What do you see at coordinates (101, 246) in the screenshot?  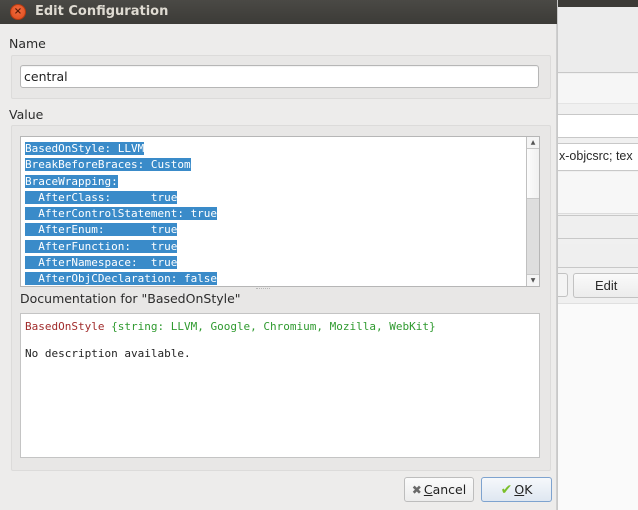 I see `editor-line-text: AfterFunction: true` at bounding box center [101, 246].